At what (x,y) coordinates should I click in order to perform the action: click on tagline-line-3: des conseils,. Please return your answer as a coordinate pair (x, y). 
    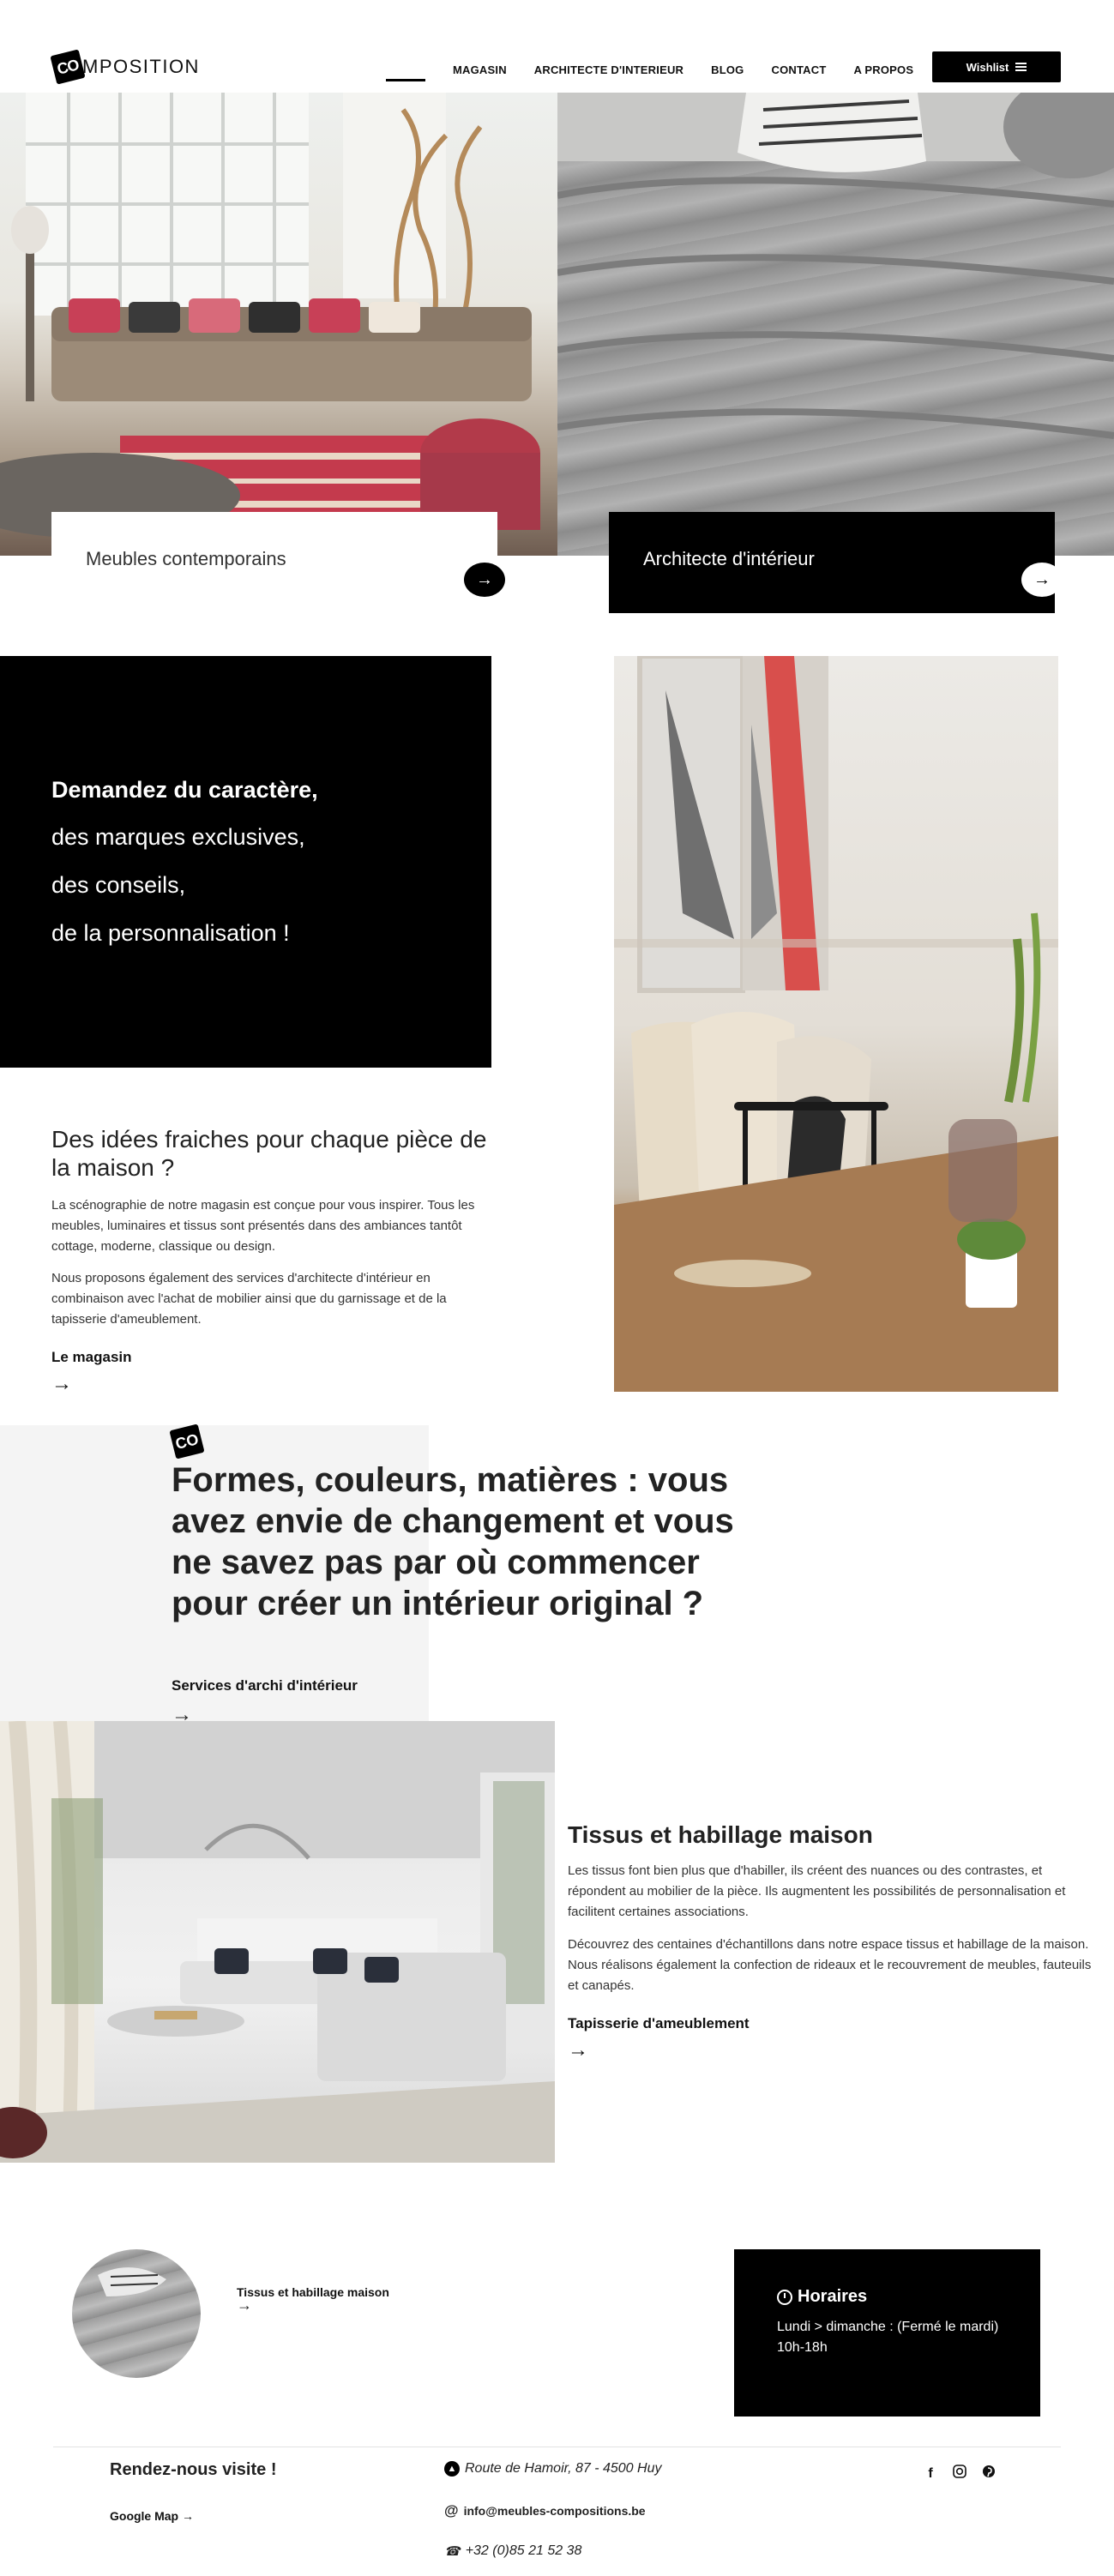
    Looking at the image, I should click on (118, 885).